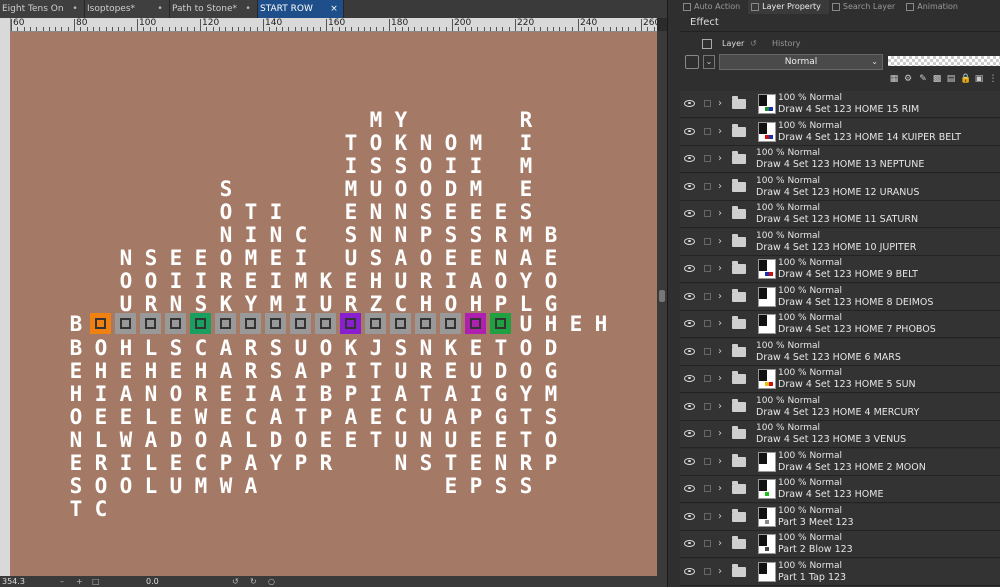 The image size is (1000, 587). Describe the element at coordinates (301, 9) in the screenshot. I see `doc-tab: START ROW ×` at that location.